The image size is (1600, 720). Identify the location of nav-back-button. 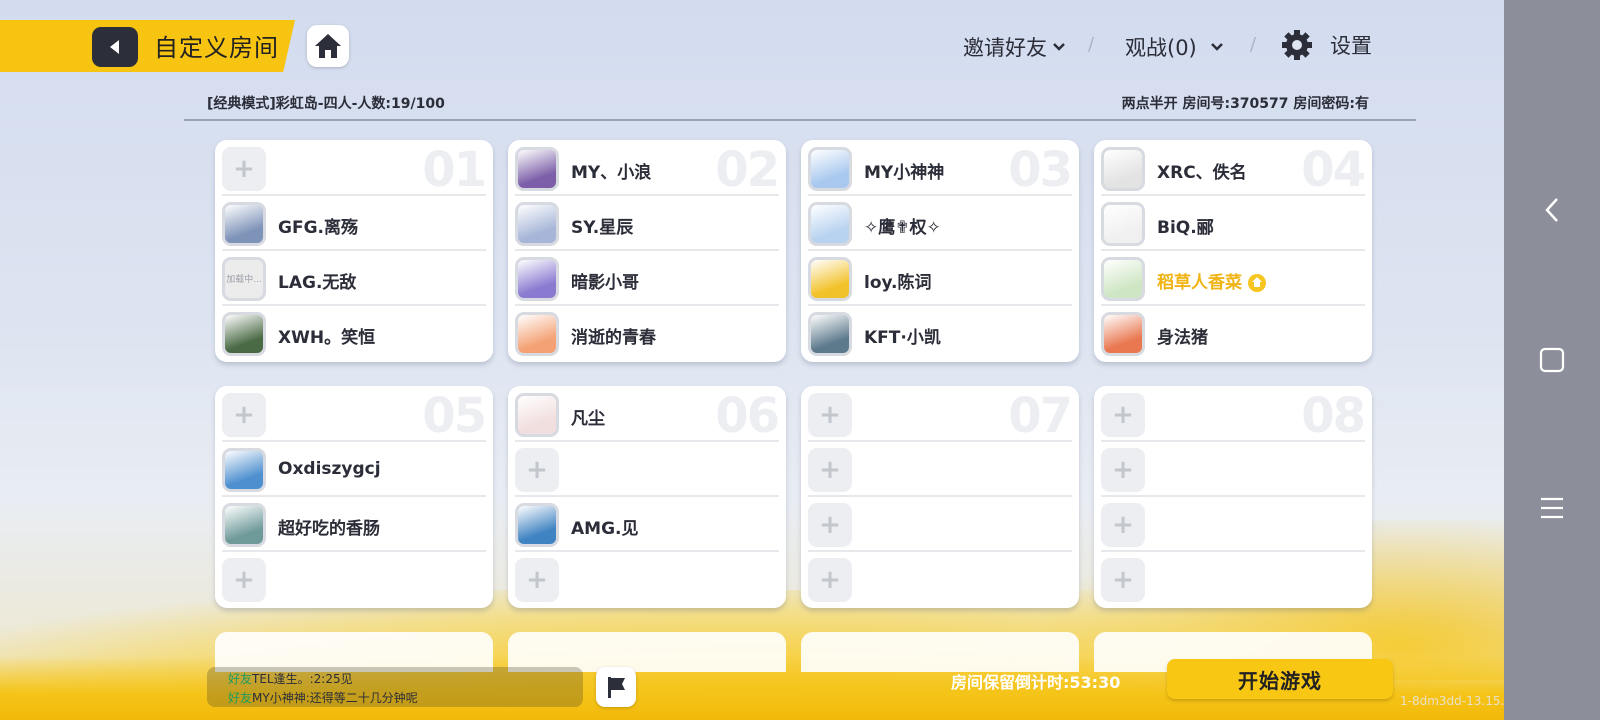
(1552, 210).